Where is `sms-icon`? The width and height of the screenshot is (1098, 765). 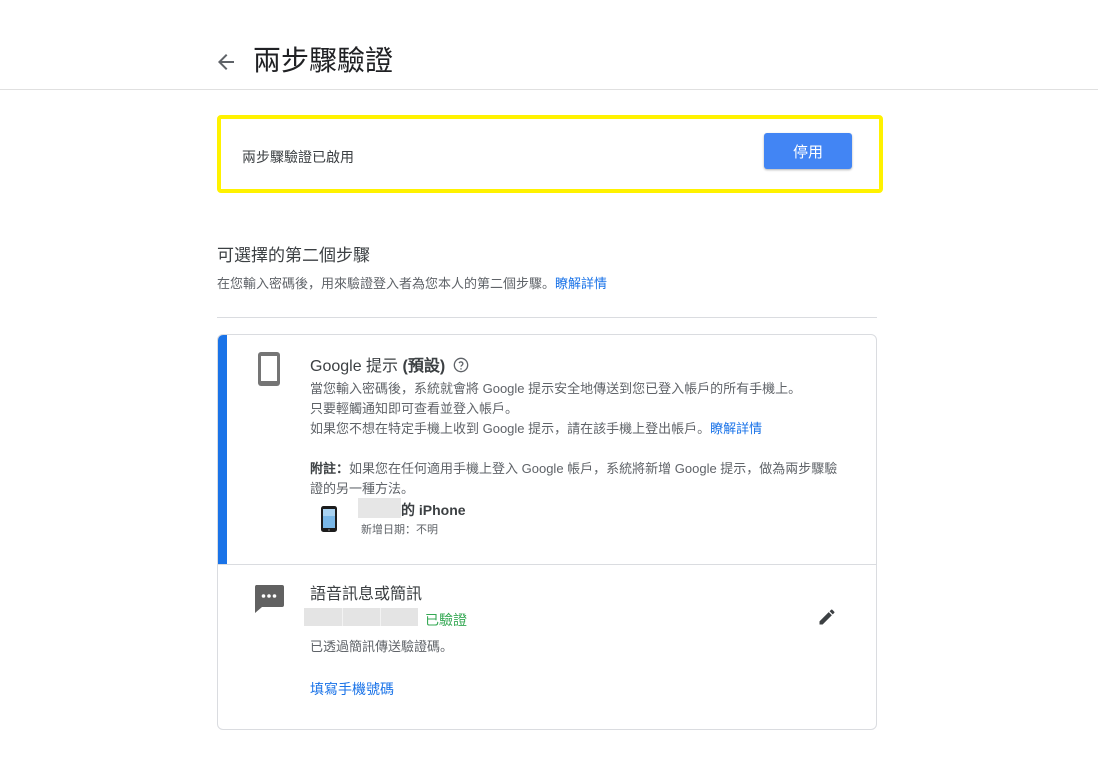 sms-icon is located at coordinates (269, 599).